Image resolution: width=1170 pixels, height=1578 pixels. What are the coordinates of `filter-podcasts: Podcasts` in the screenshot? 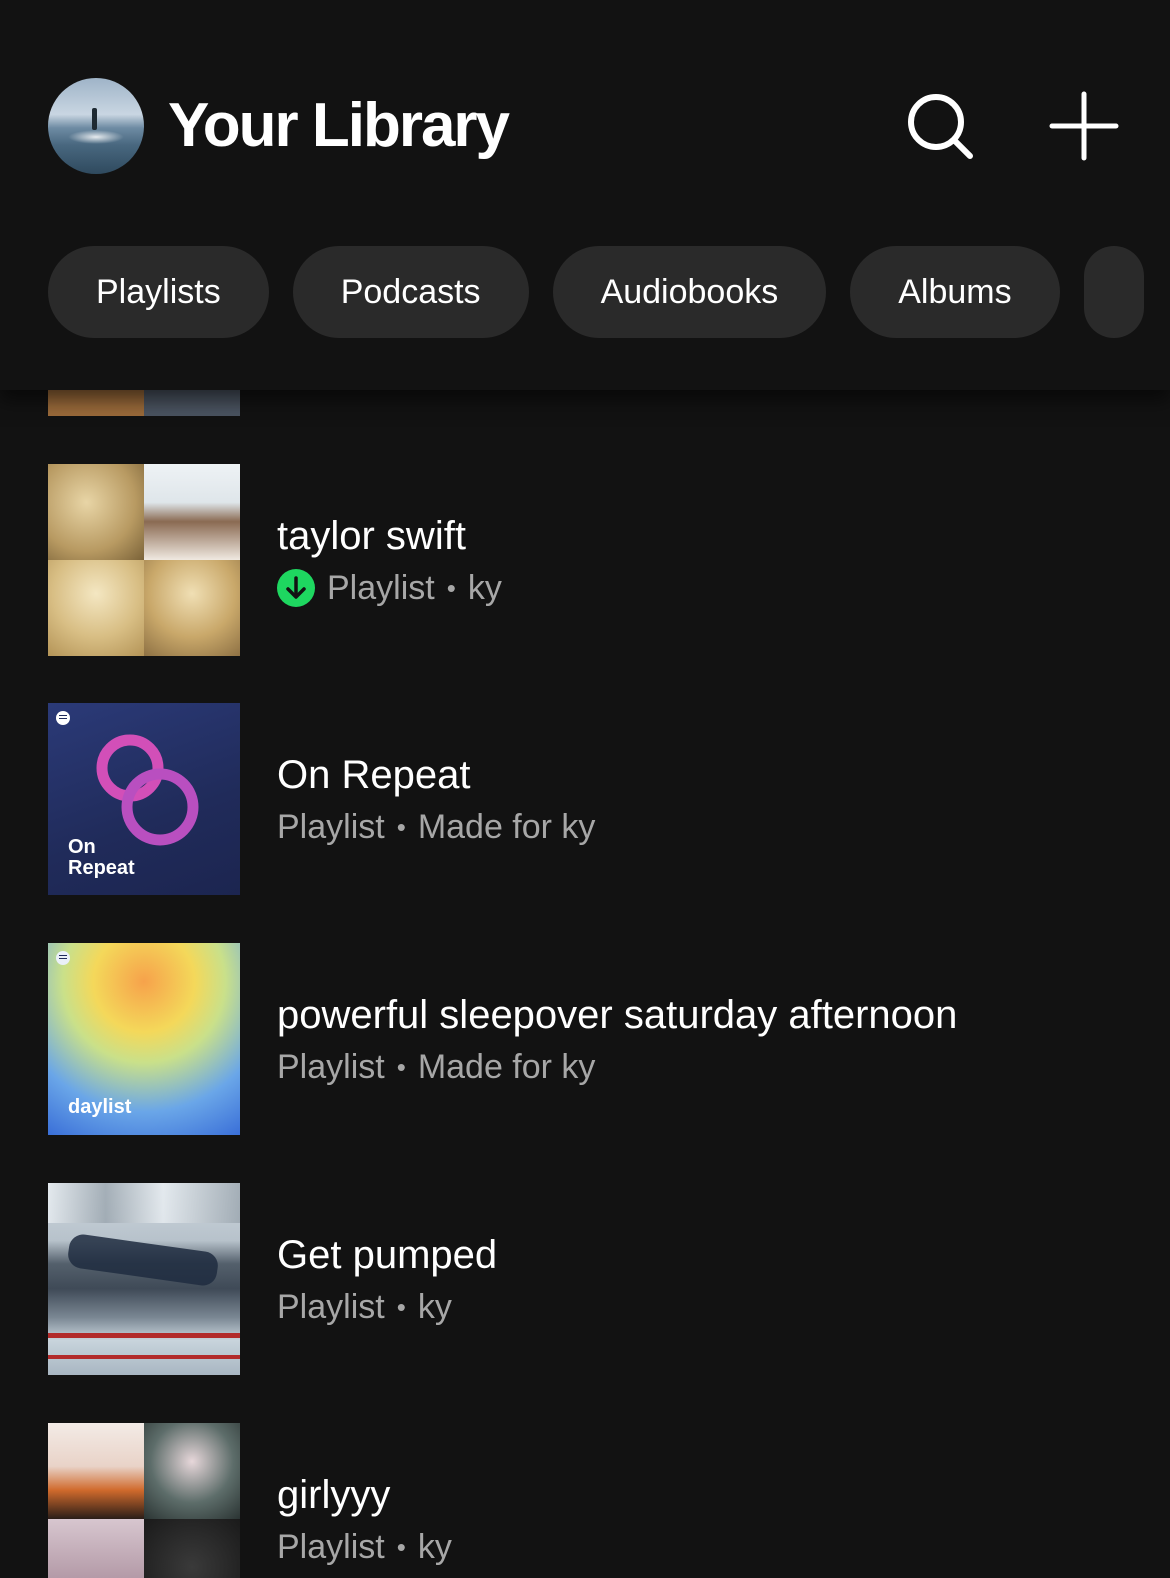 It's located at (410, 292).